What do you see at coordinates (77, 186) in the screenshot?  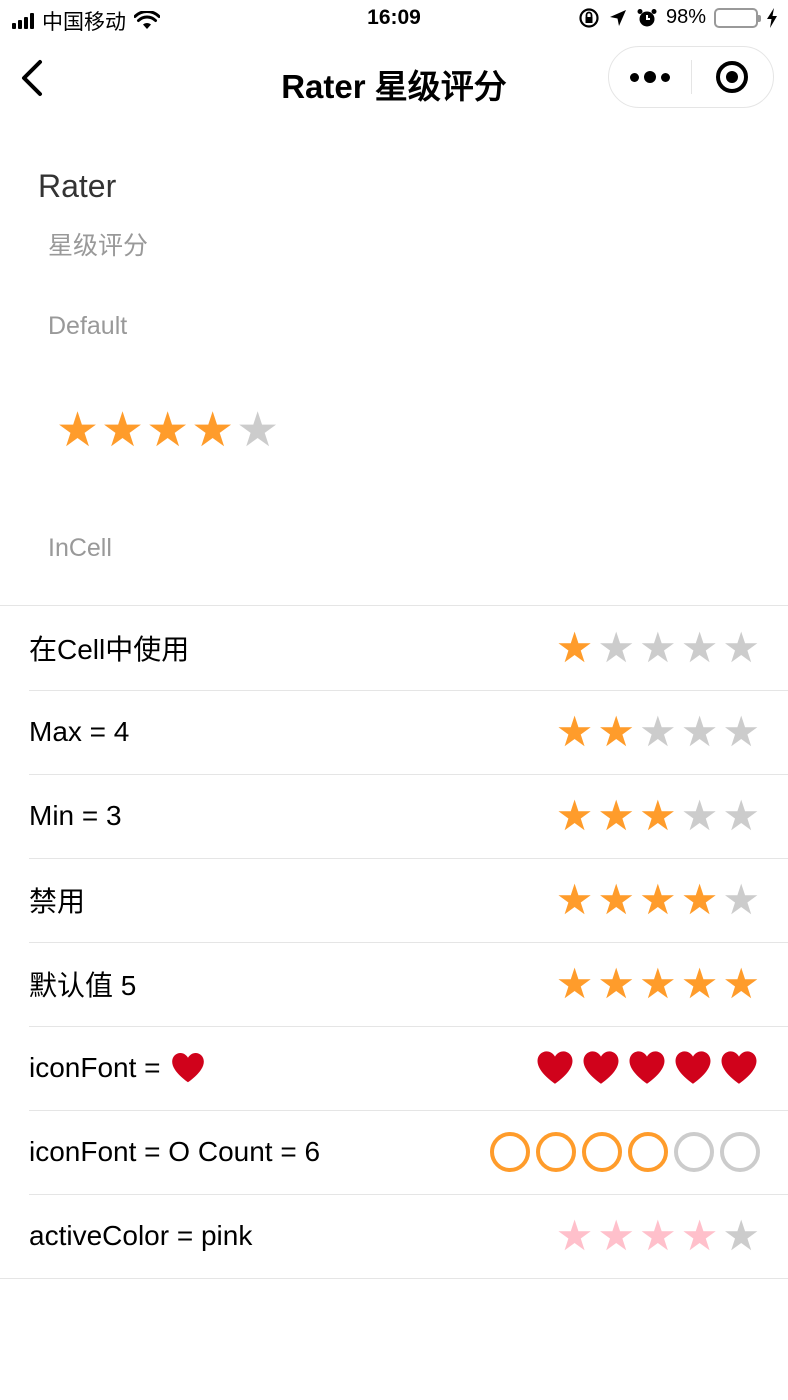 I see `page-title: Rater` at bounding box center [77, 186].